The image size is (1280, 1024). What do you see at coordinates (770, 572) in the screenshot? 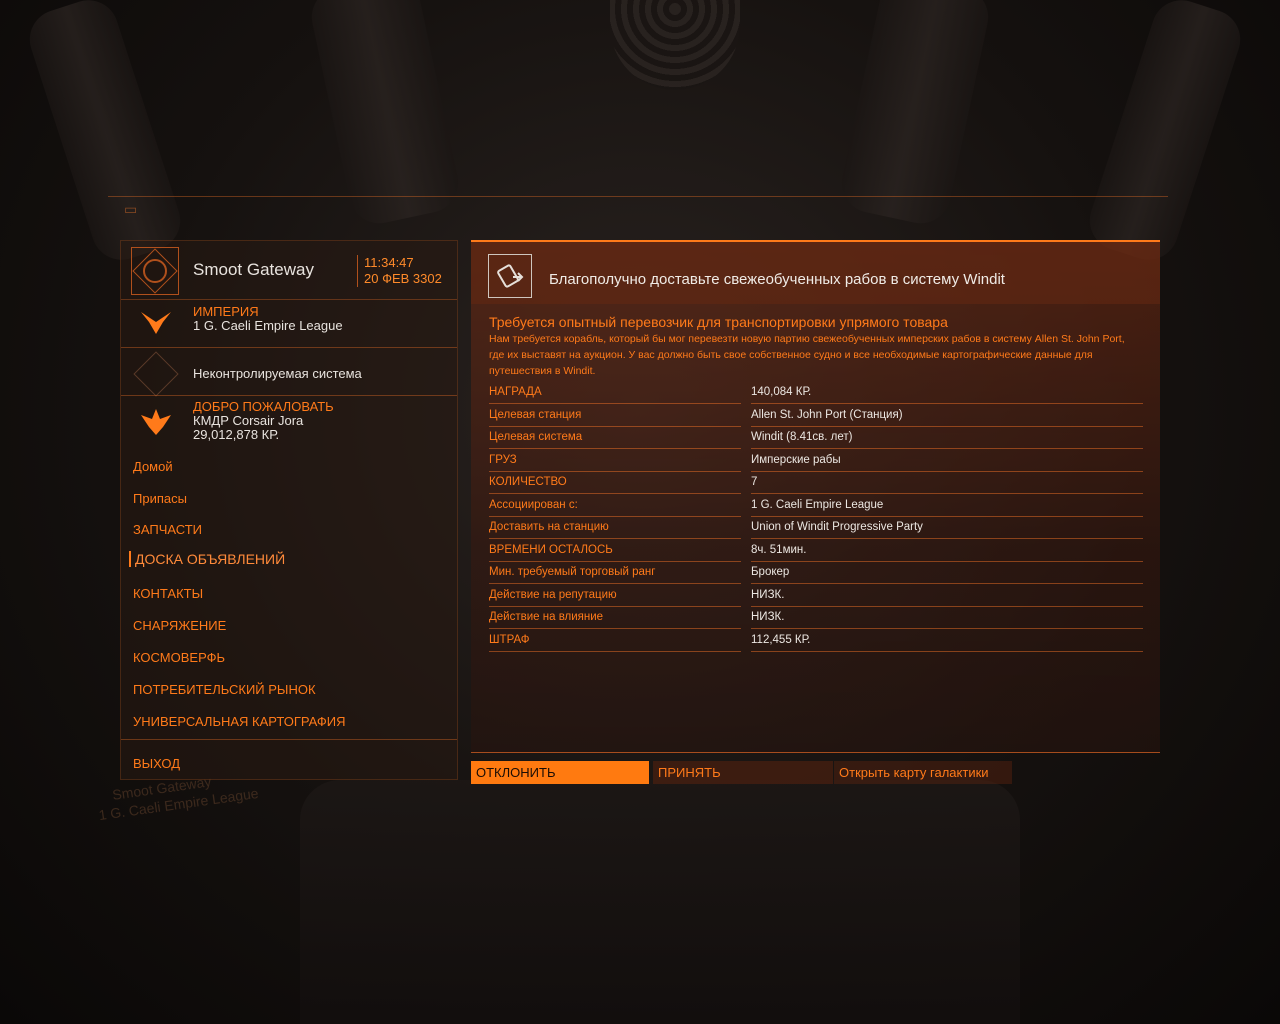
I see `detail-value: Брокер` at bounding box center [770, 572].